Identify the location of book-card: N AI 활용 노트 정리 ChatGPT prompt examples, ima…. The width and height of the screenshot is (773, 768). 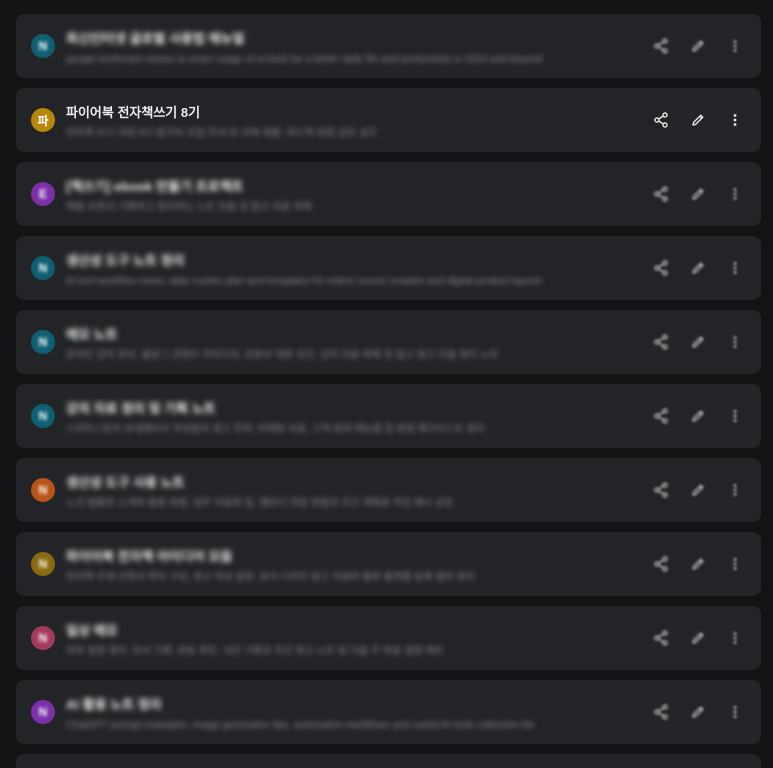
(388, 712).